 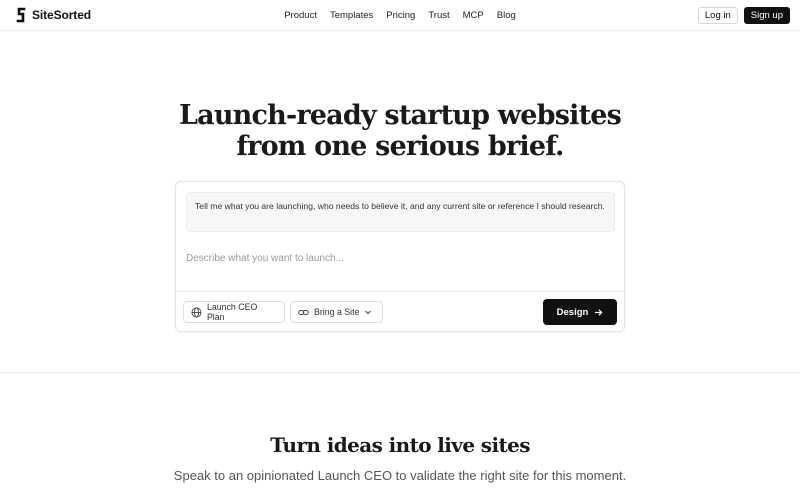 I want to click on launch-ceo-plan-label: Launch CEO Plan, so click(x=232, y=312).